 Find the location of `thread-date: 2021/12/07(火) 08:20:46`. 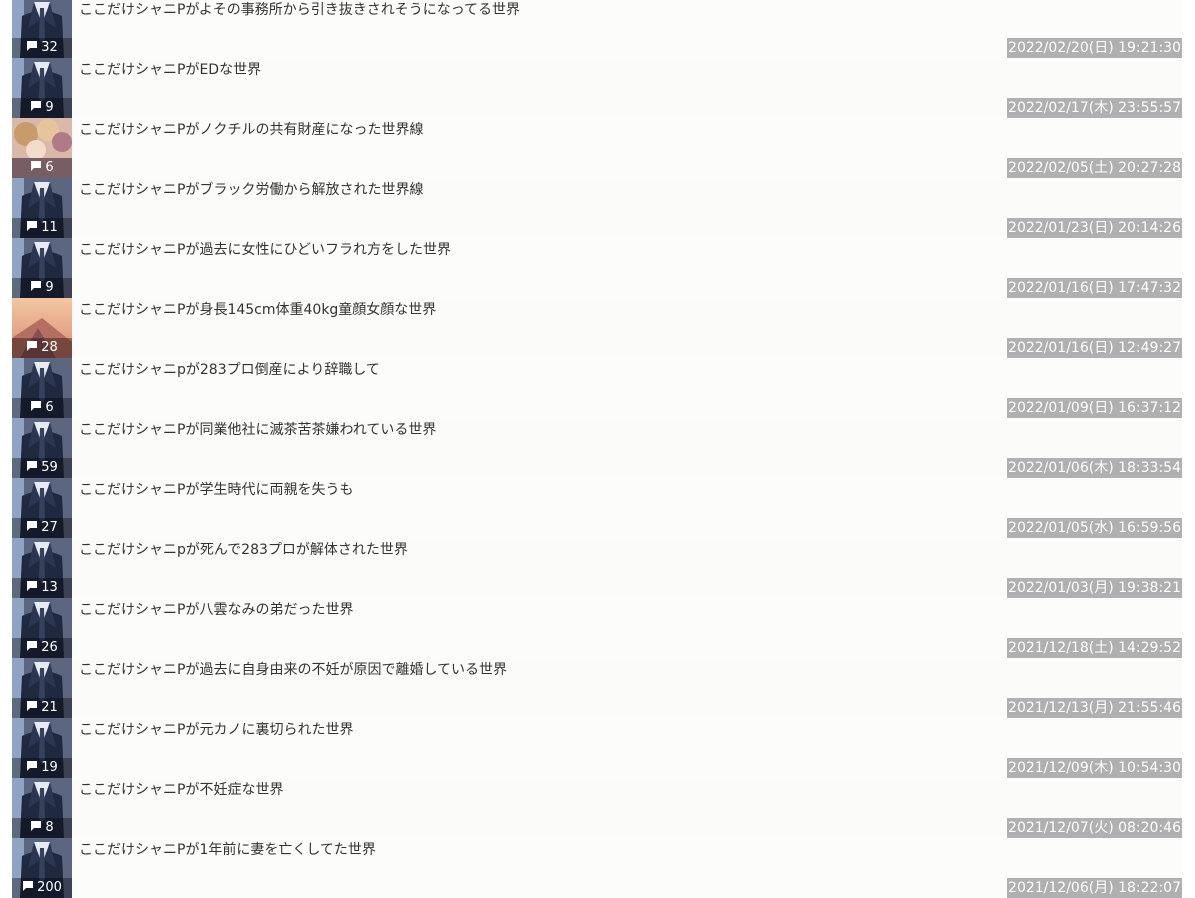

thread-date: 2021/12/07(火) 08:20:46 is located at coordinates (1094, 828).